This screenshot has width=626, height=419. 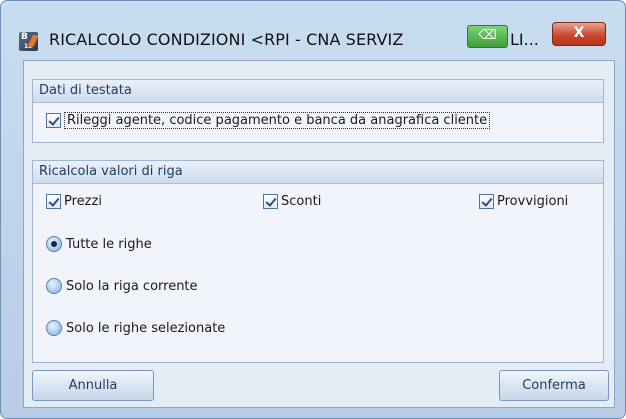 I want to click on pin-button: ⌫, so click(x=487, y=36).